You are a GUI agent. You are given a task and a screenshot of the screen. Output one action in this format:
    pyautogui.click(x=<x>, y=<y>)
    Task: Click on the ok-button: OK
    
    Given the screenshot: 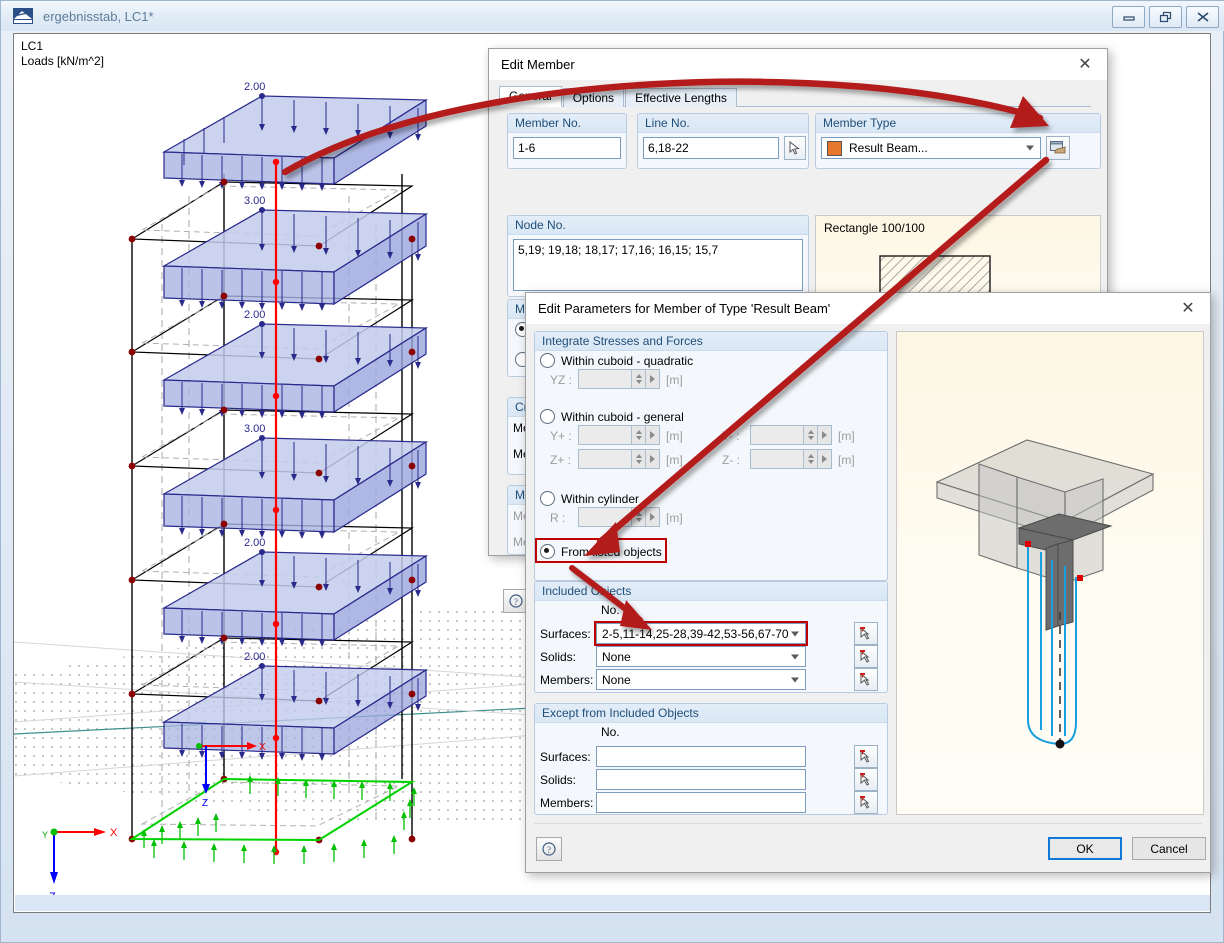 What is the action you would take?
    pyautogui.click(x=1085, y=848)
    